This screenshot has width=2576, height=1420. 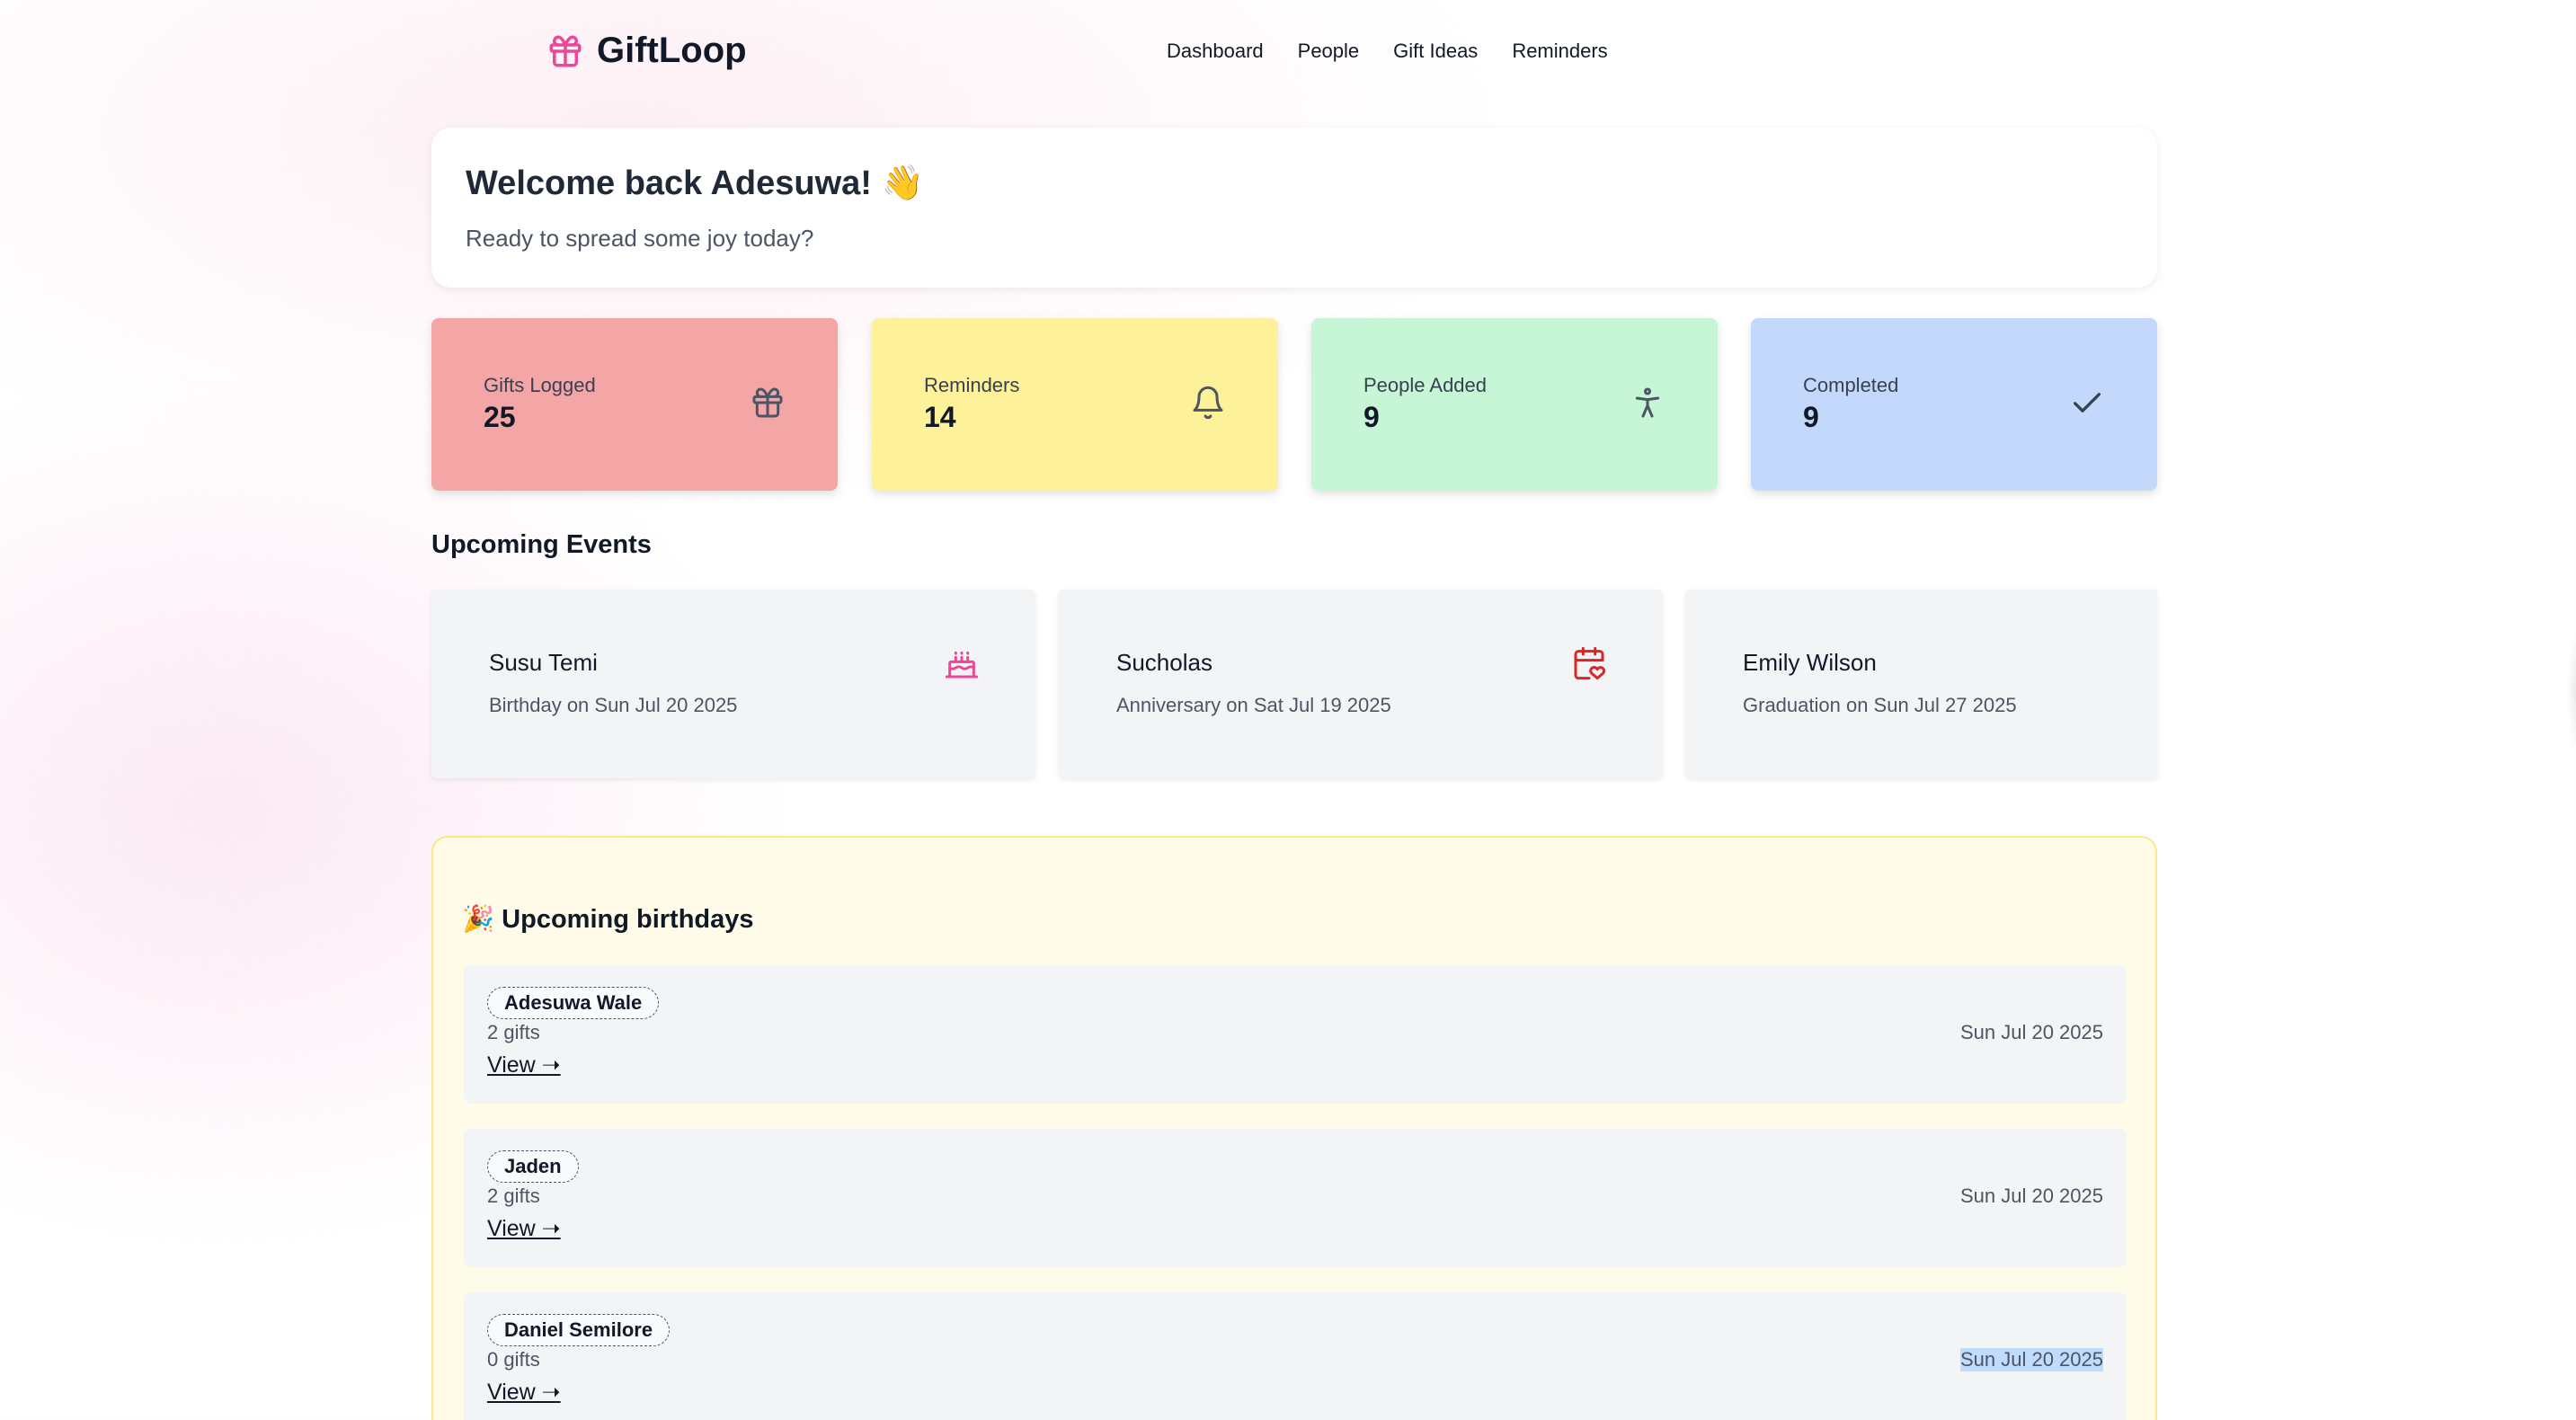 I want to click on bell-icon, so click(x=1208, y=403).